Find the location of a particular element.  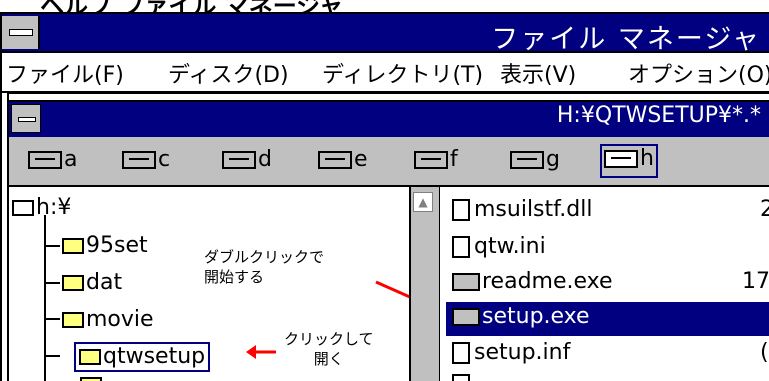

file-size: 2 is located at coordinates (764, 209).